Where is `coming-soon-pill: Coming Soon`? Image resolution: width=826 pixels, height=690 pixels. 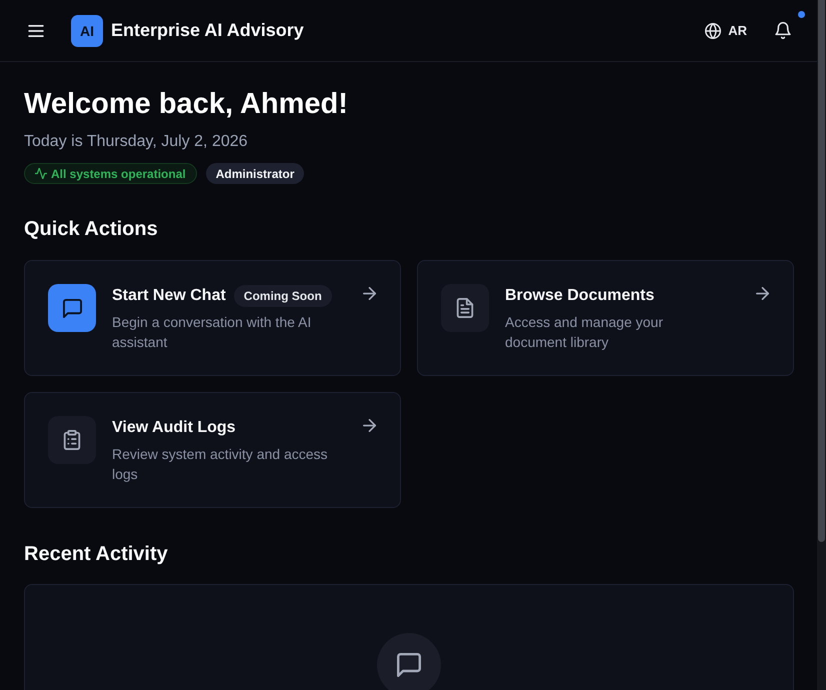 coming-soon-pill: Coming Soon is located at coordinates (283, 296).